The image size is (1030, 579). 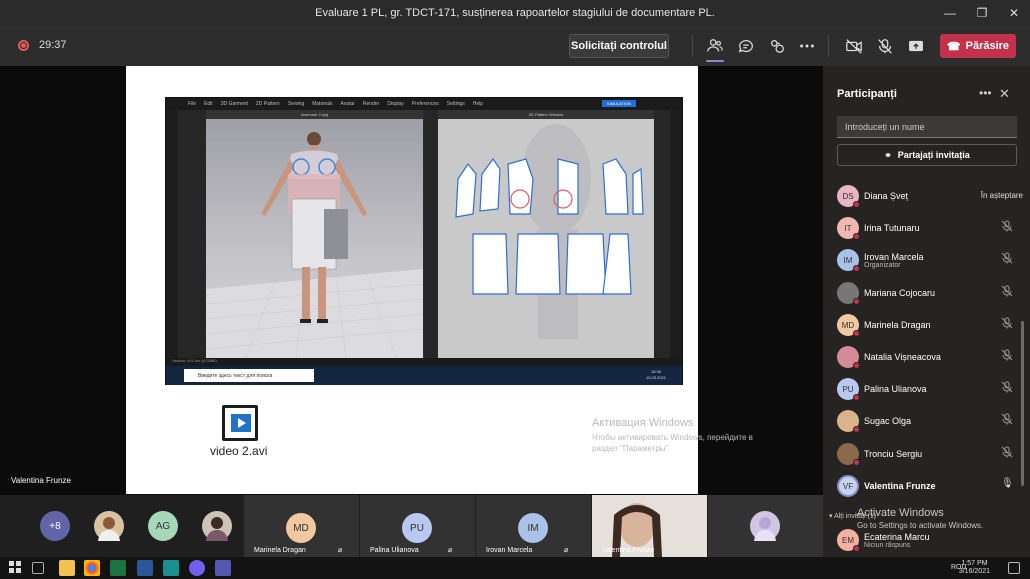 What do you see at coordinates (16, 568) in the screenshot?
I see `windows-start-icon` at bounding box center [16, 568].